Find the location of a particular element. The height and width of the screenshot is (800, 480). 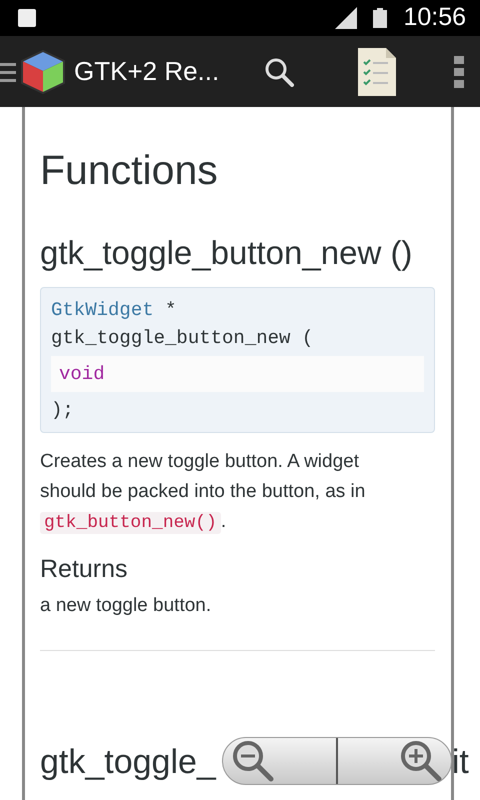

function-call: gtk_toggle_button_new ( is located at coordinates (182, 338).